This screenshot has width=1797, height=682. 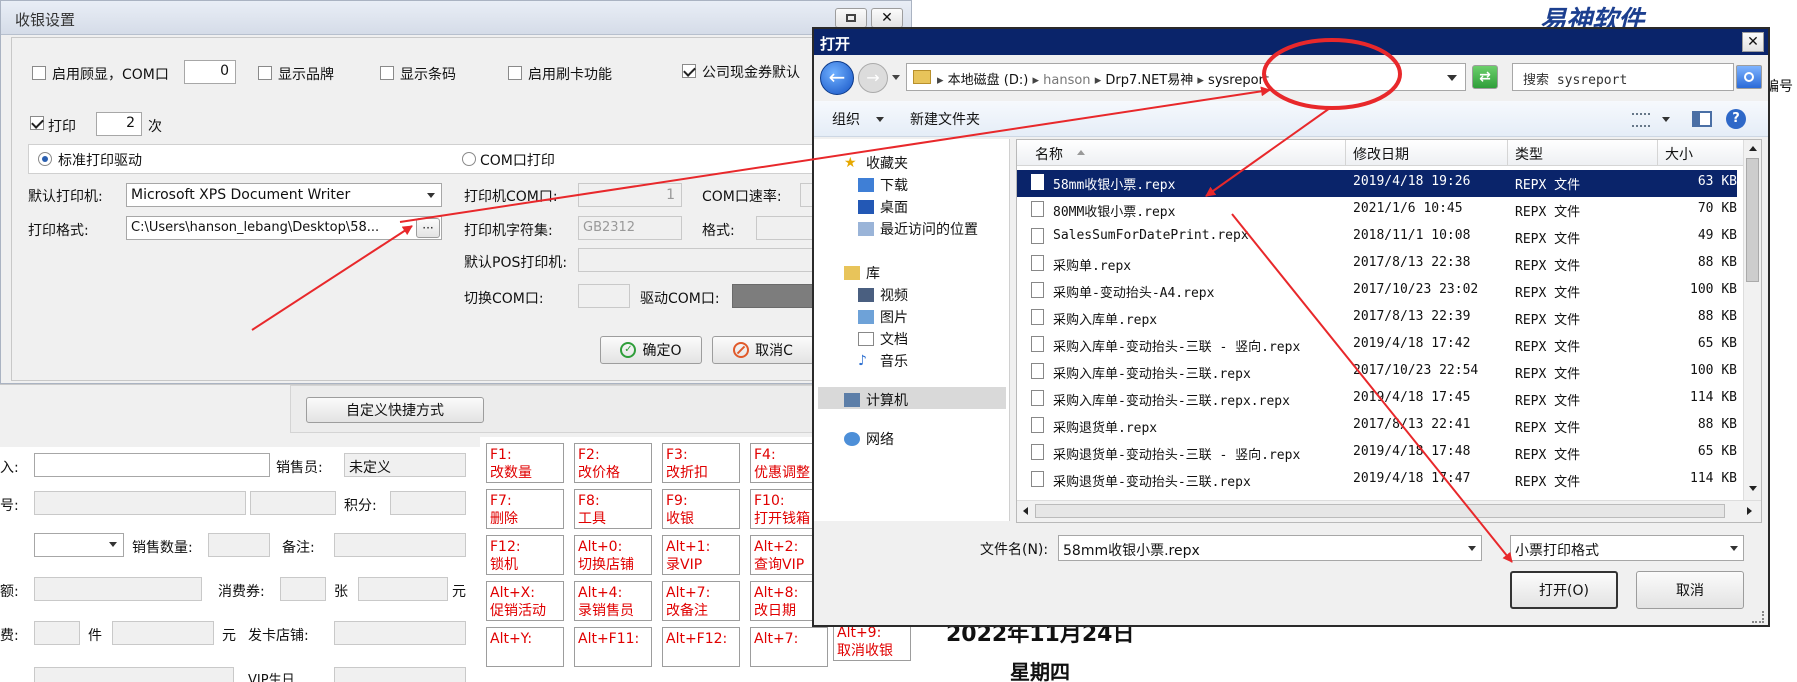 What do you see at coordinates (613, 647) in the screenshot?
I see `shortcut-key: Alt+F11:` at bounding box center [613, 647].